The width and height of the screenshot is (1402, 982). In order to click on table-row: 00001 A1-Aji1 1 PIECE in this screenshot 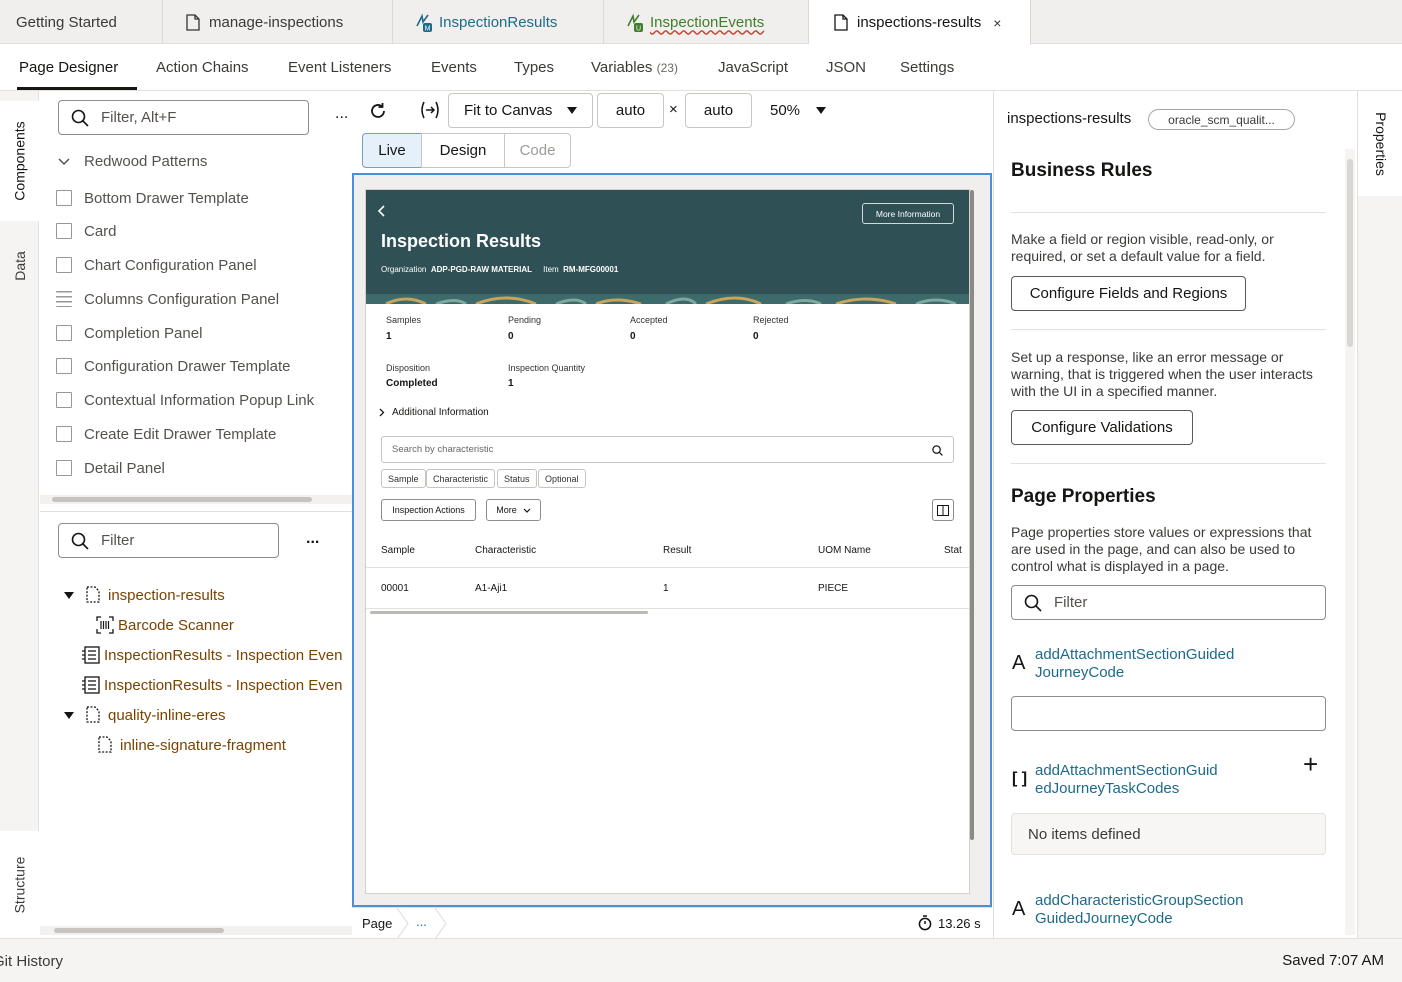, I will do `click(666, 588)`.